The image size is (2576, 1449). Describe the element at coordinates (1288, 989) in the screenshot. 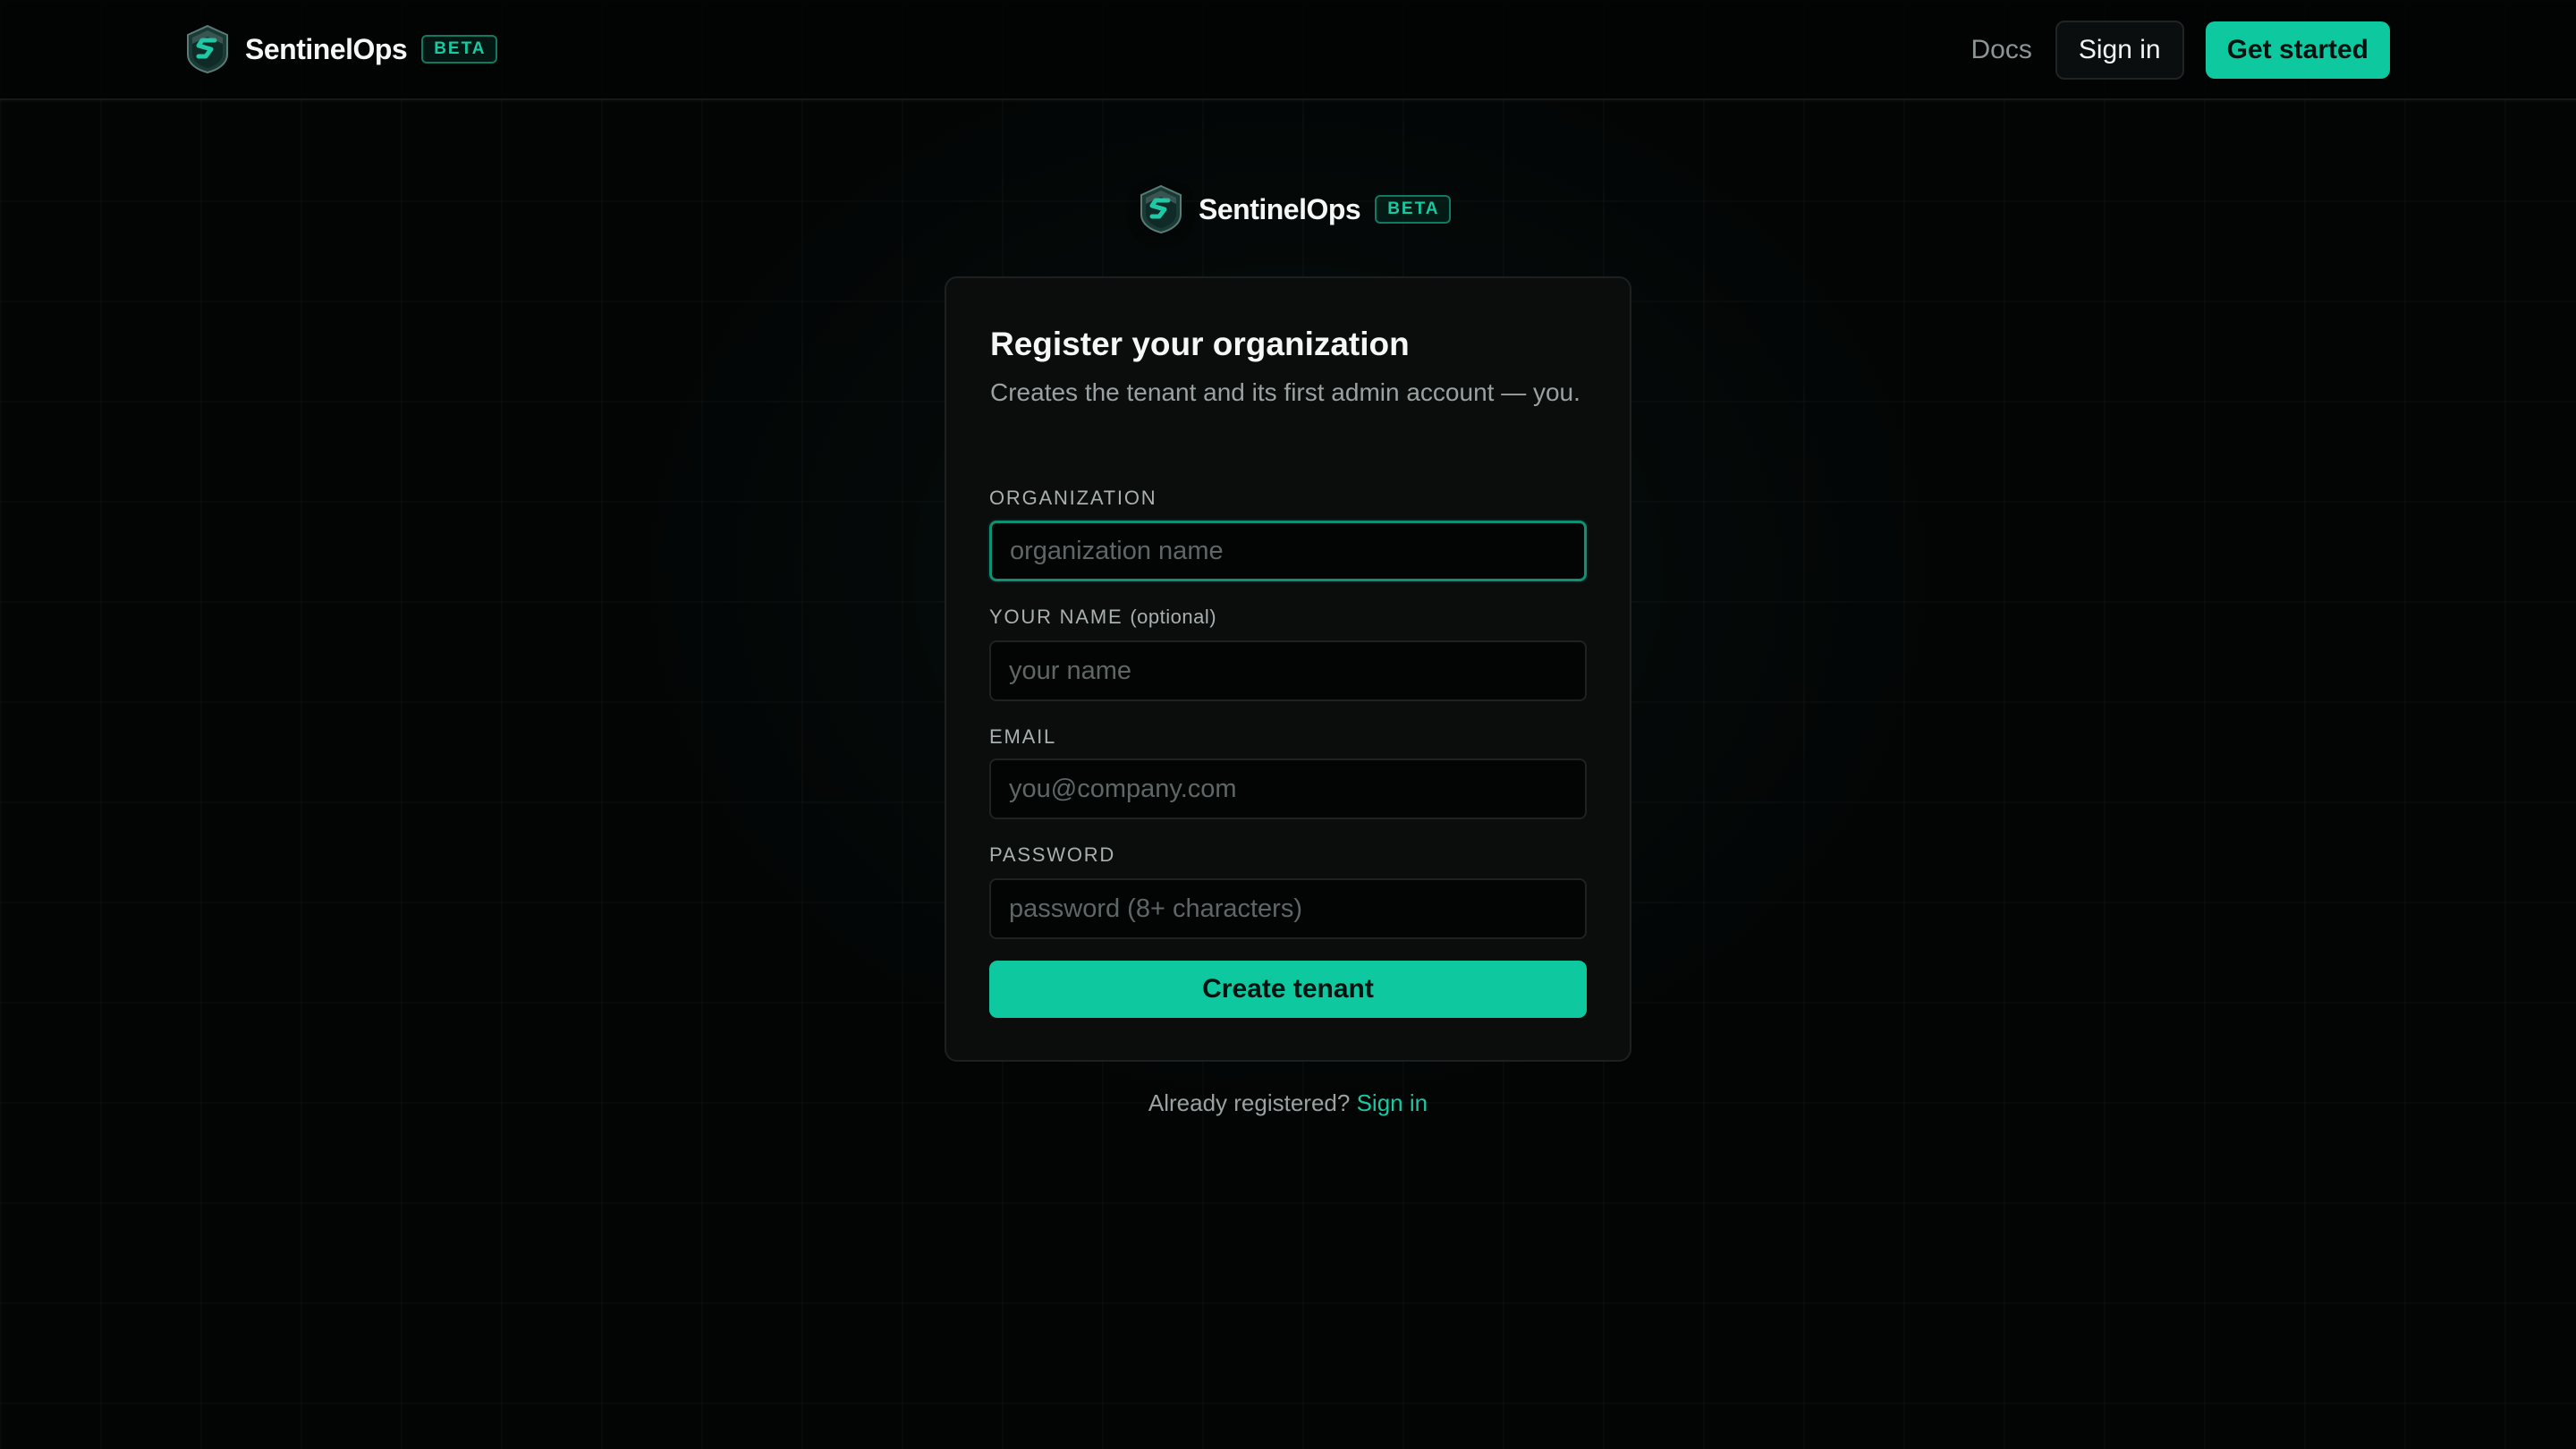

I see `create-tenant-button: Create tenant` at that location.